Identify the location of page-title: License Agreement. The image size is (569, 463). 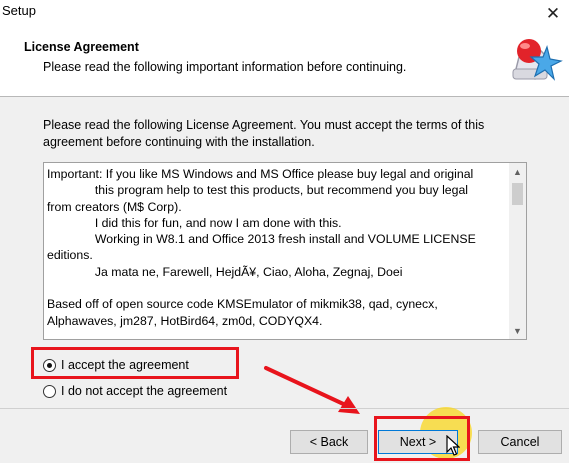
(81, 47).